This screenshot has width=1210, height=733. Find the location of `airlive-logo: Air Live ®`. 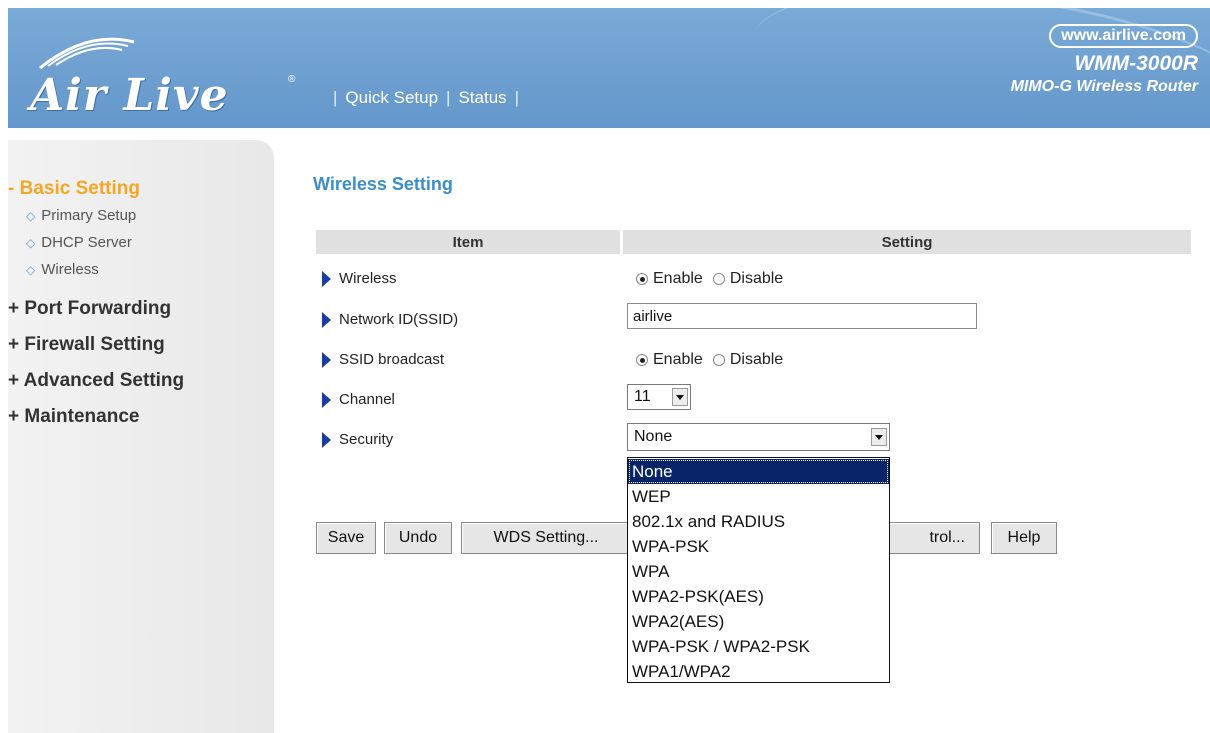

airlive-logo: Air Live ® is located at coordinates (162, 79).